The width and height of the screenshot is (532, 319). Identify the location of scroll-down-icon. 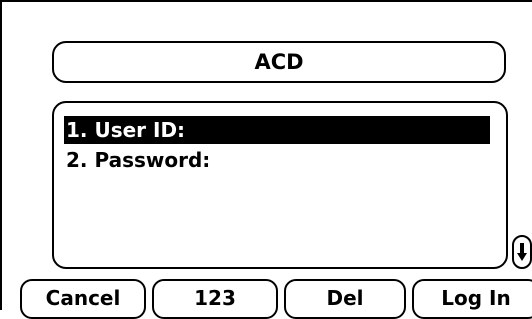
(522, 252).